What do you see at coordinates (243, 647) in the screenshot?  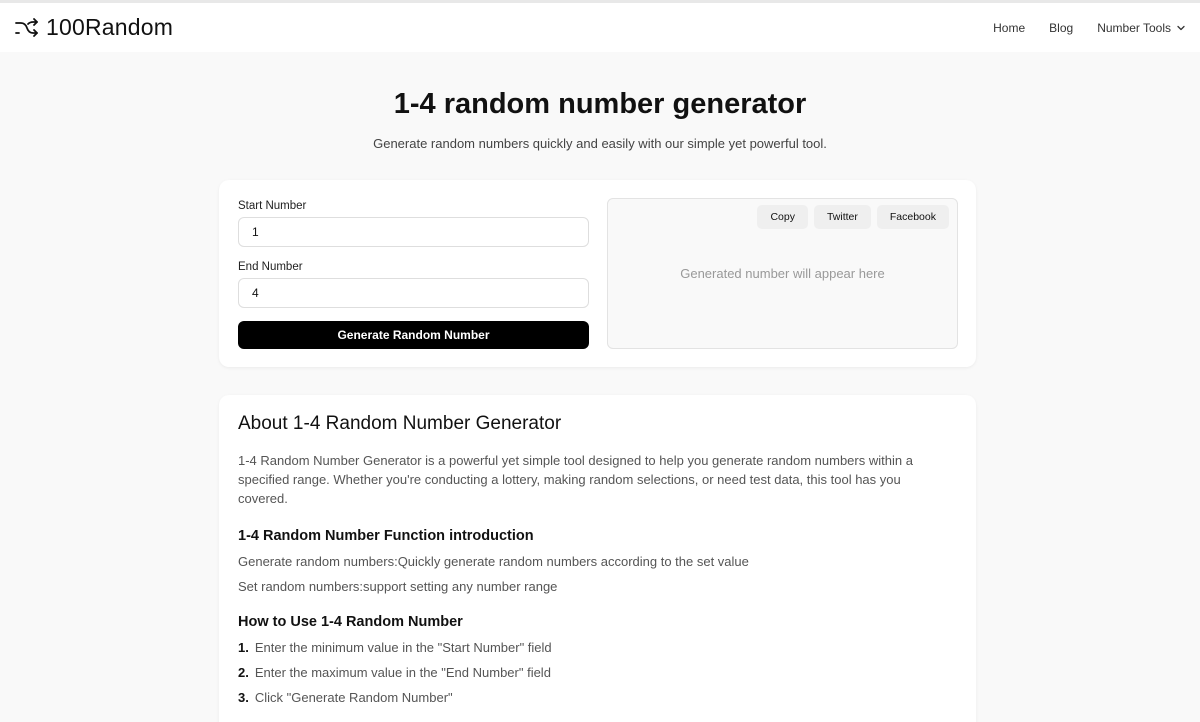 I see `step-number: 1.` at bounding box center [243, 647].